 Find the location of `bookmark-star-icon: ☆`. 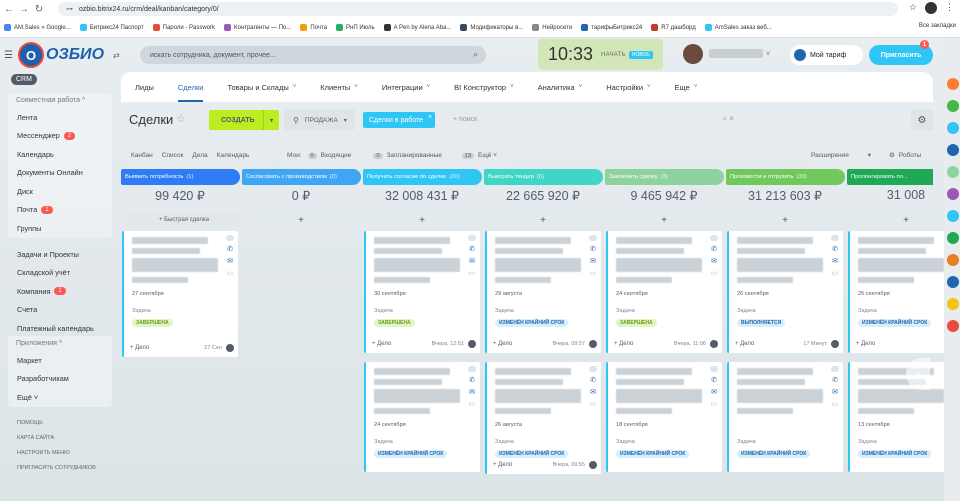

bookmark-star-icon: ☆ is located at coordinates (913, 8).